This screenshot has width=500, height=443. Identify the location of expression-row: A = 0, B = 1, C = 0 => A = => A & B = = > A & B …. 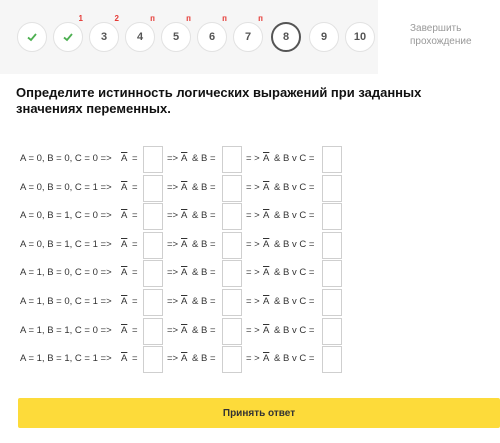
(250, 217).